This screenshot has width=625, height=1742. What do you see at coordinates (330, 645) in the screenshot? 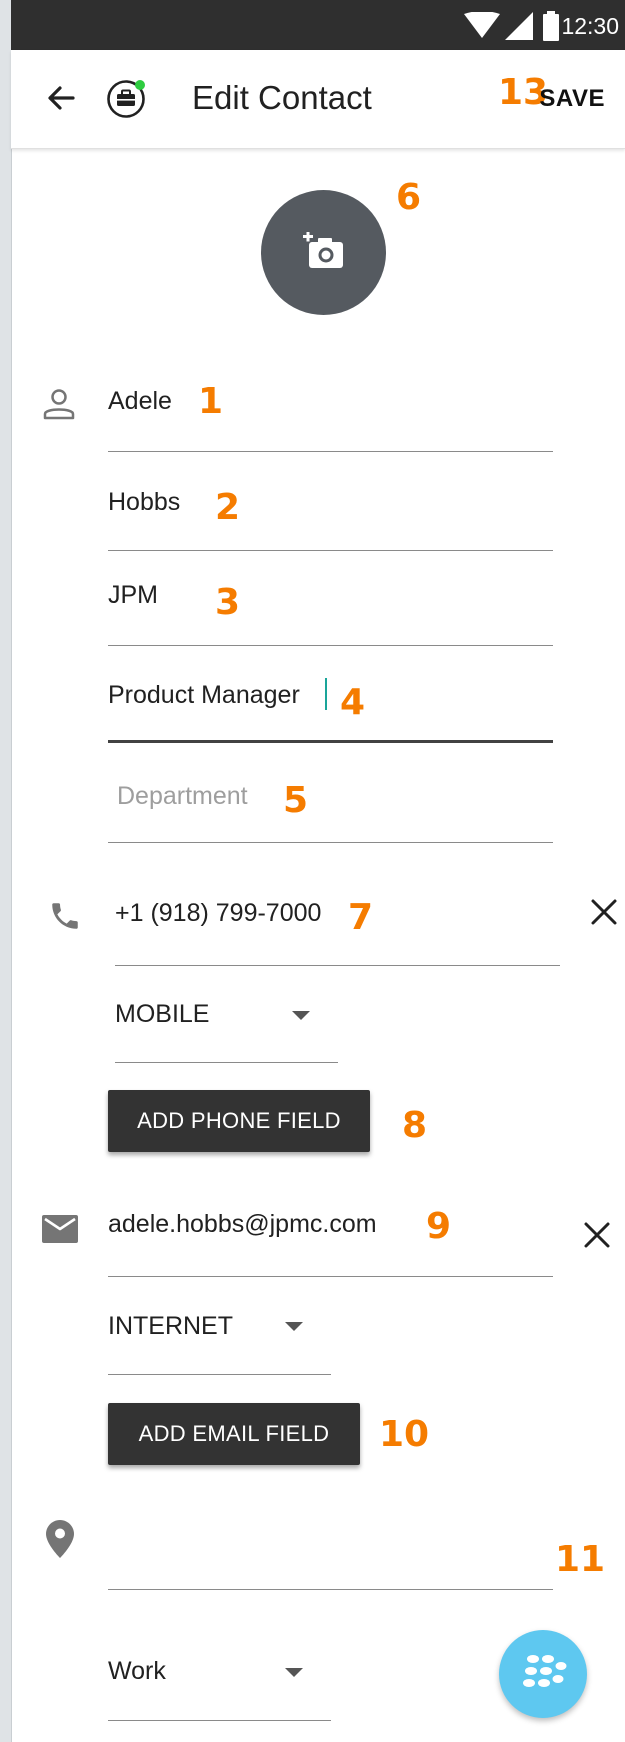
I see `company-underline` at bounding box center [330, 645].